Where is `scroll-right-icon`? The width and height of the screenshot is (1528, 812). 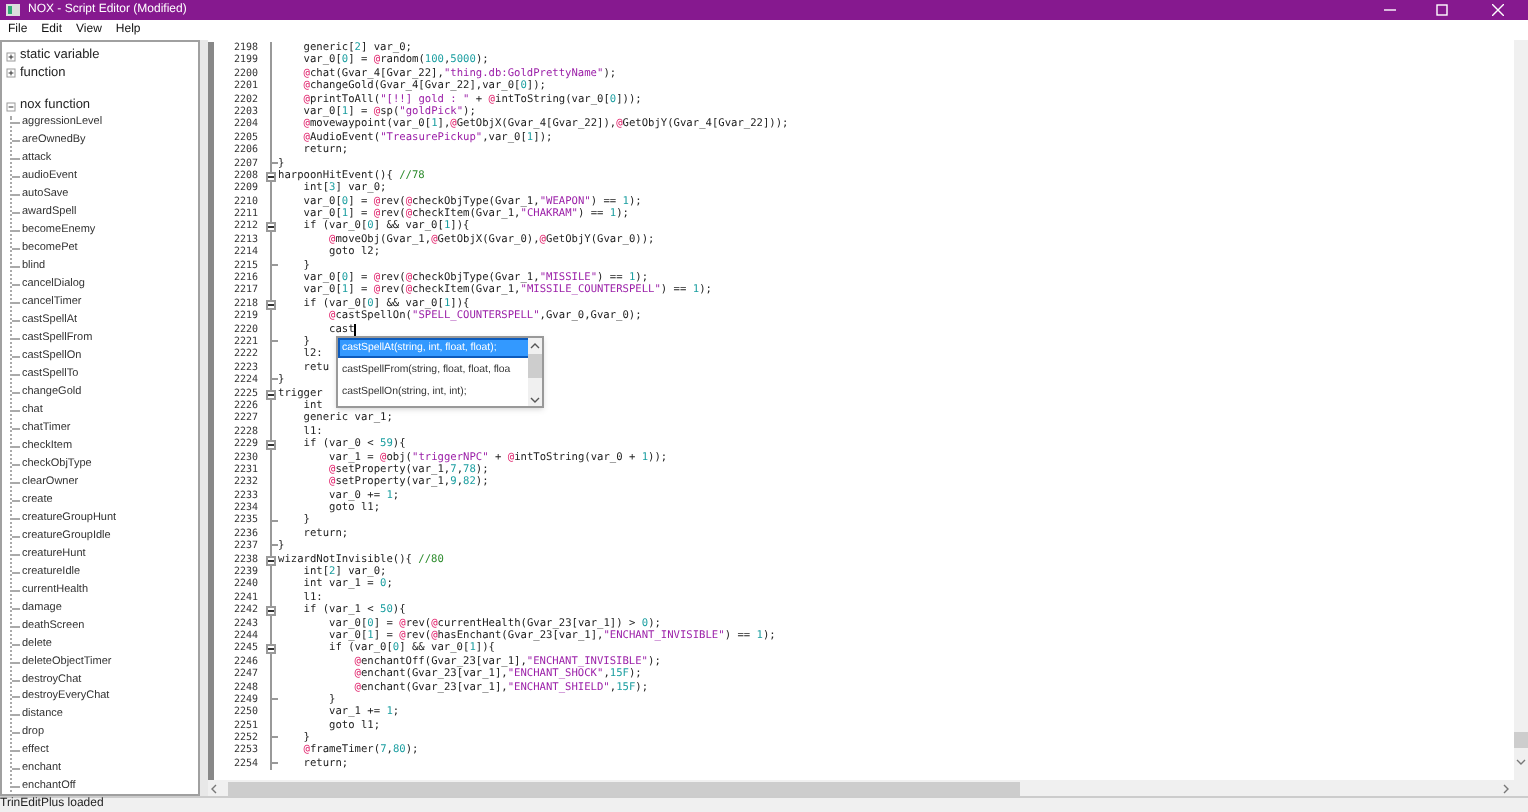
scroll-right-icon is located at coordinates (1506, 788).